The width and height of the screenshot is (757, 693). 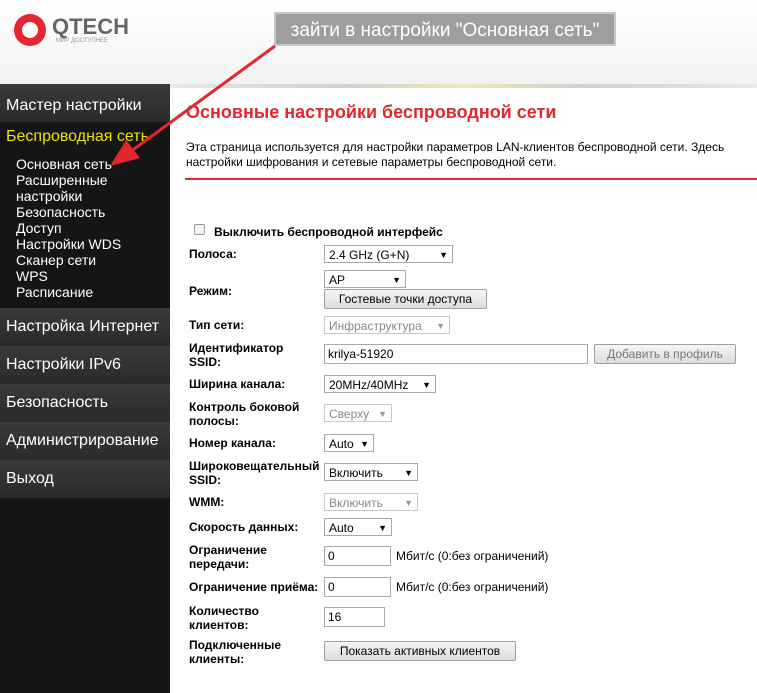 What do you see at coordinates (219, 564) in the screenshot?
I see `tx-limit-label-line-2: передачи:` at bounding box center [219, 564].